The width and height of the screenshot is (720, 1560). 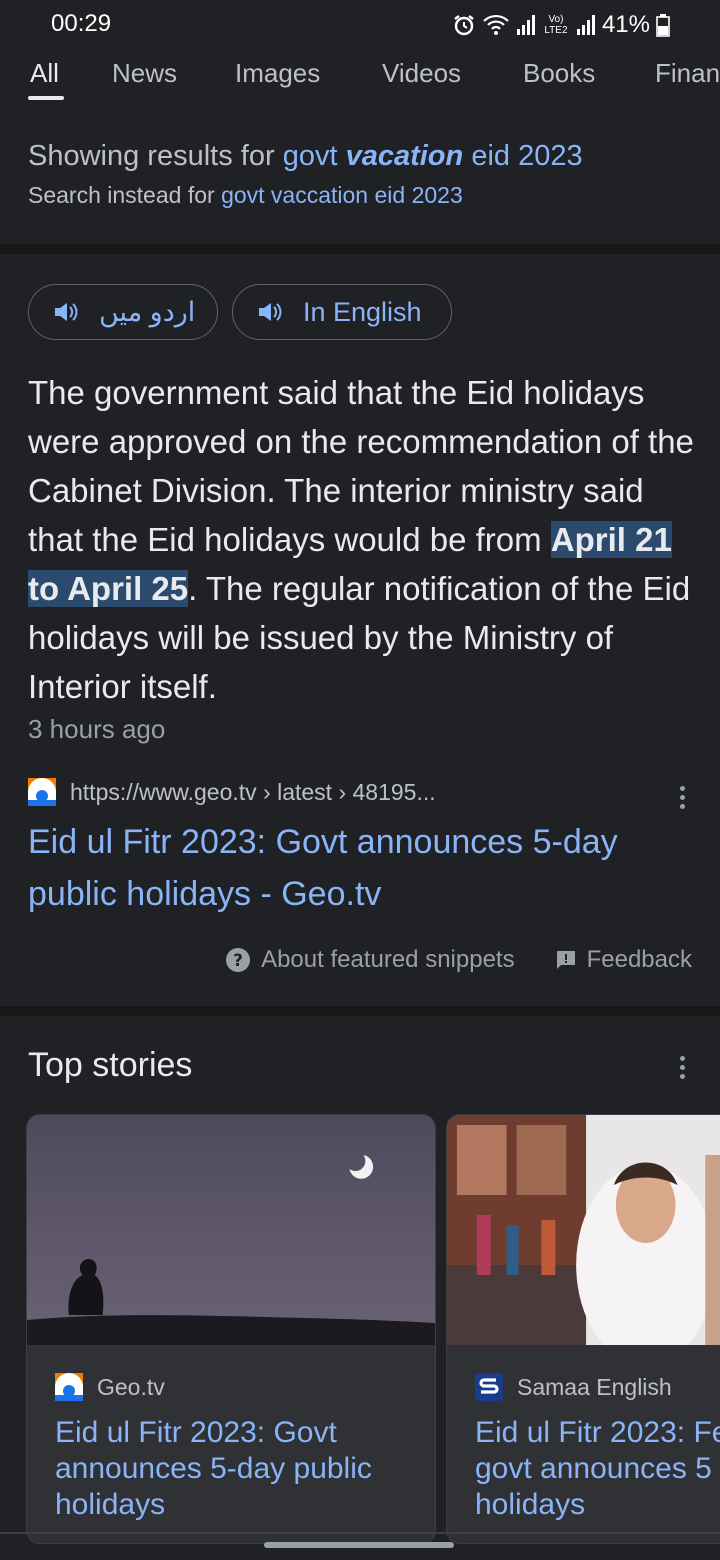 What do you see at coordinates (594, 1386) in the screenshot?
I see `story-source-name: Samaa English` at bounding box center [594, 1386].